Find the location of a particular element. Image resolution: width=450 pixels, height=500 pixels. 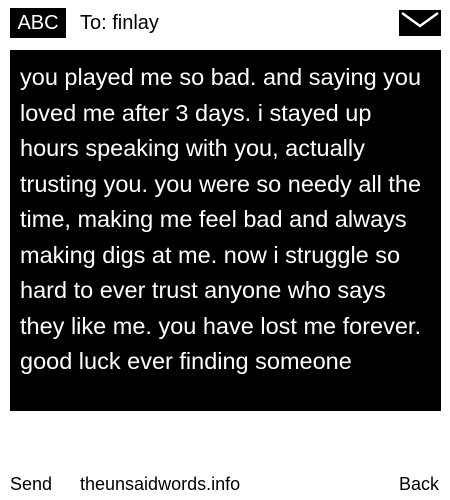

recipient-label: To: finlay is located at coordinates (119, 23).